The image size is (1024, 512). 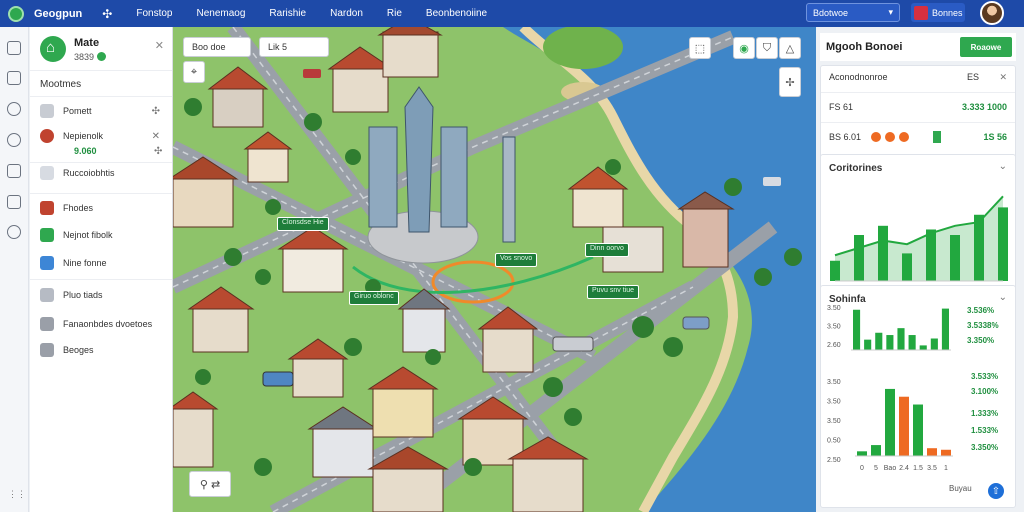 I want to click on side-value: 3.536%, so click(x=981, y=310).